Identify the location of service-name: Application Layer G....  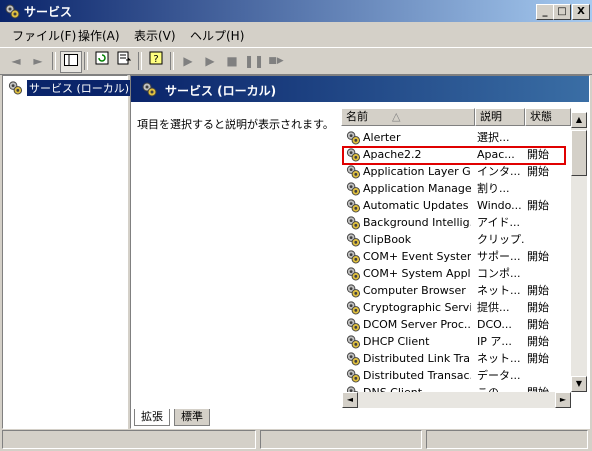
(417, 171).